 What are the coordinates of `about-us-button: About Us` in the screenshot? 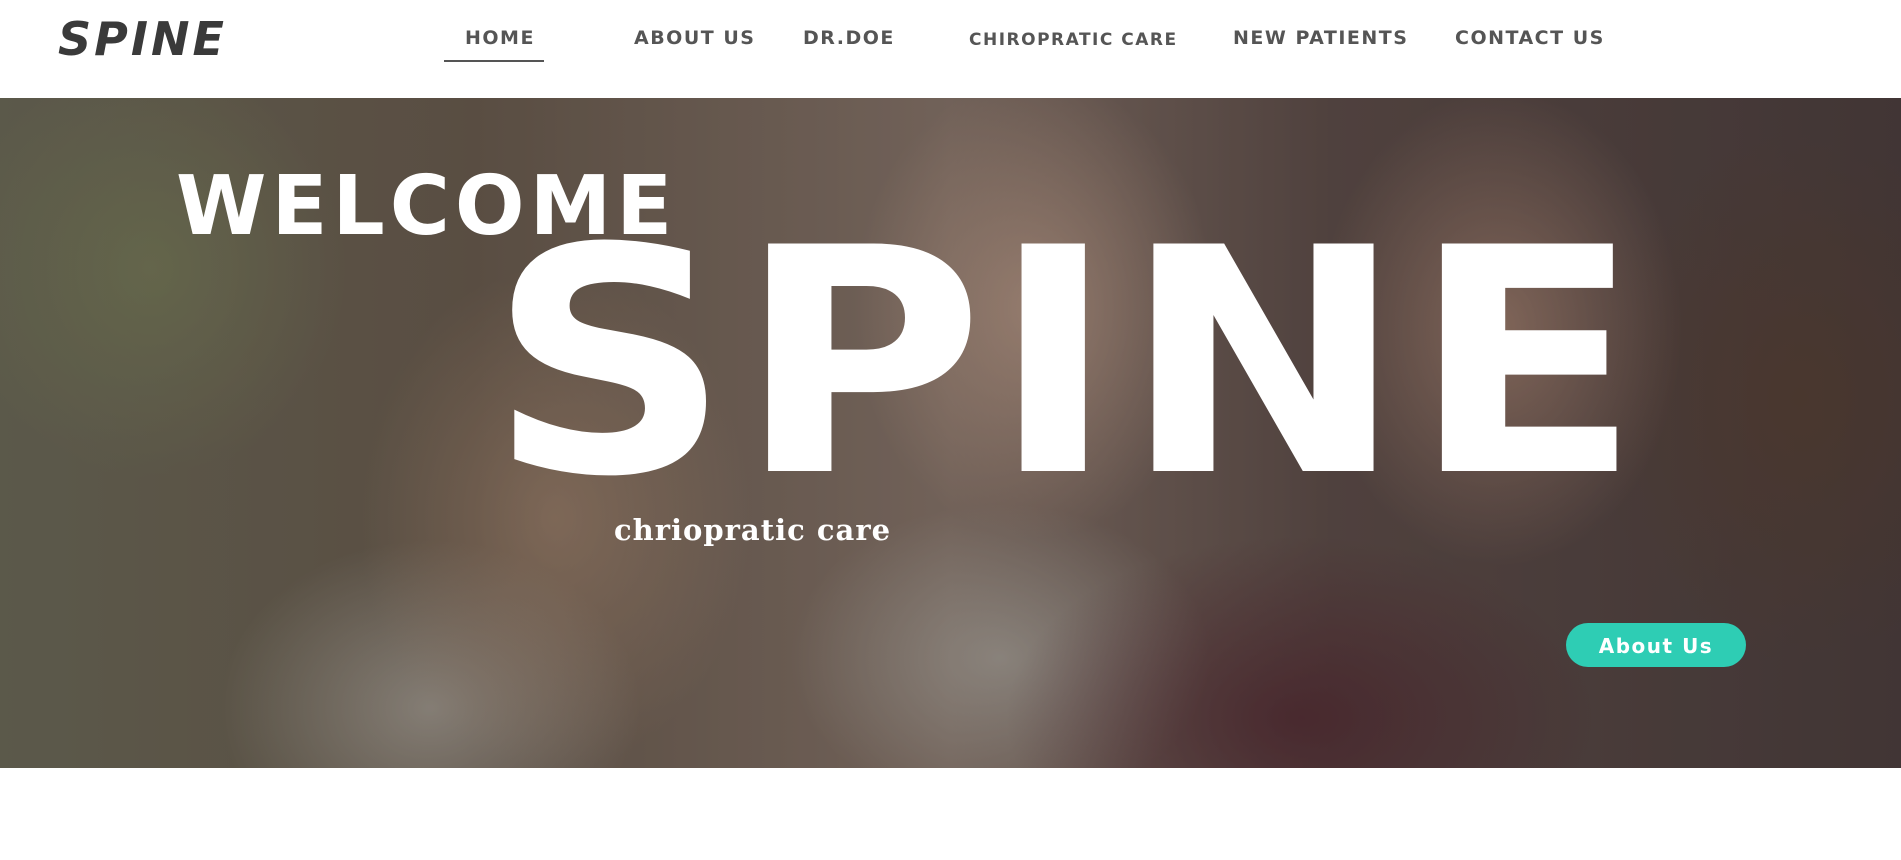 It's located at (1656, 645).